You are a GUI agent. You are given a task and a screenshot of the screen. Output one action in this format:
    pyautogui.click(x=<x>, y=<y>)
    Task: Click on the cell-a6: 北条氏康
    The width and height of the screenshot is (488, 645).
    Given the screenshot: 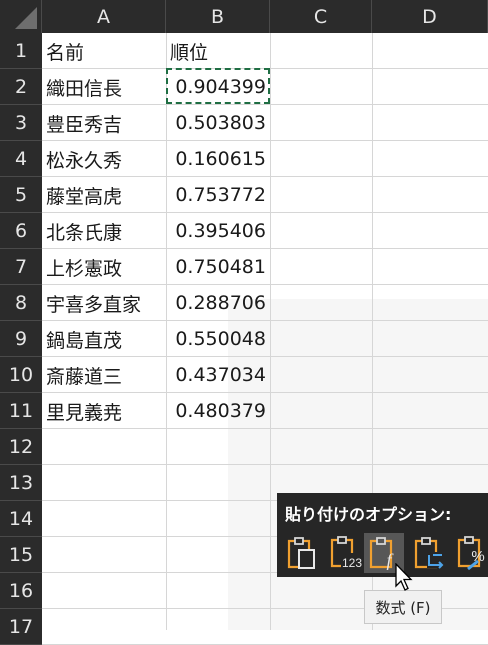 What is the action you would take?
    pyautogui.click(x=104, y=231)
    